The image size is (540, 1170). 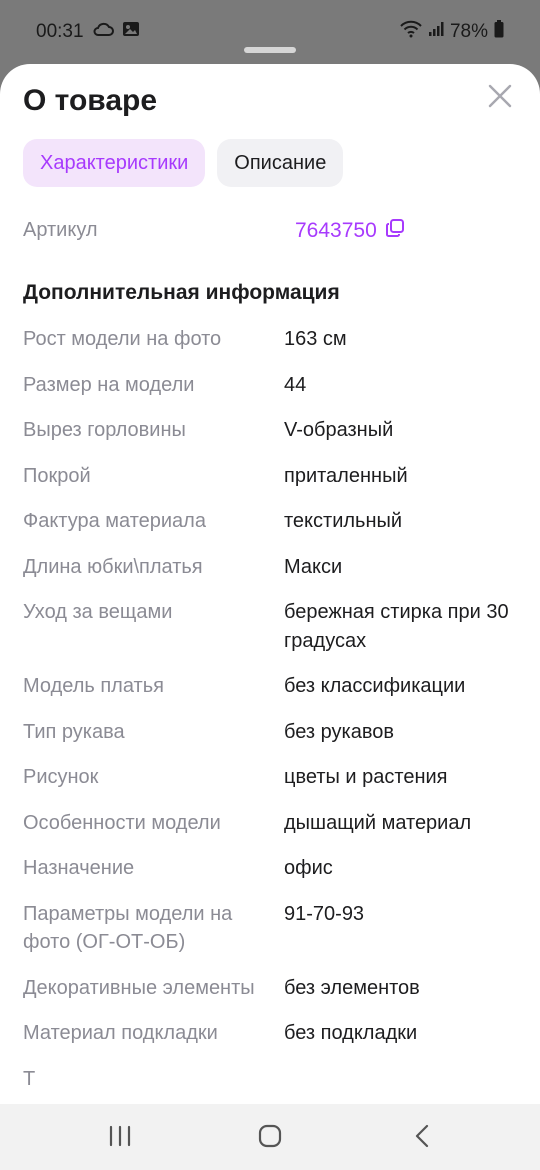 I want to click on spec-value: офис, so click(x=308, y=868).